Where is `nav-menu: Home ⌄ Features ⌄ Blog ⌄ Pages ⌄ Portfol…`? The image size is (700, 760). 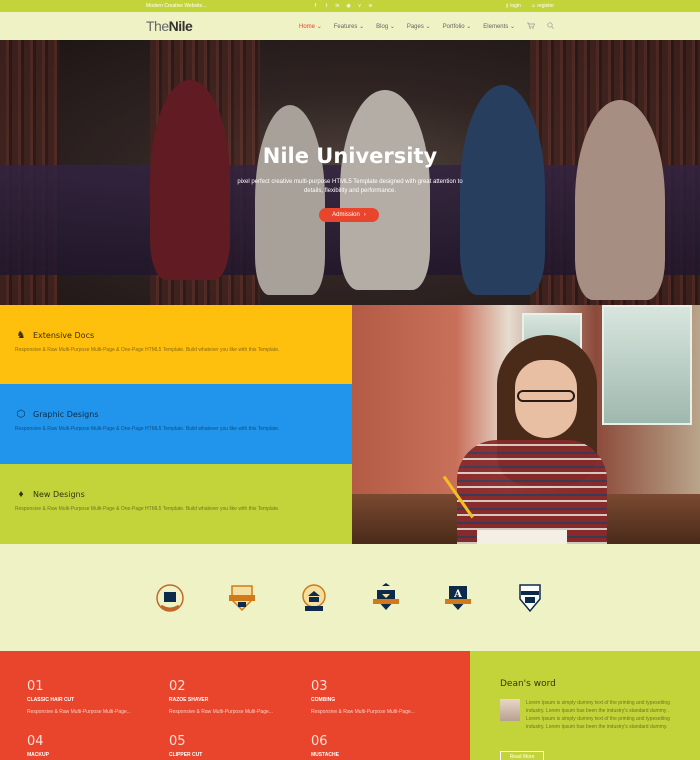
nav-menu: Home ⌄ Features ⌄ Blog ⌄ Pages ⌄ Portfol… is located at coordinates (426, 26).